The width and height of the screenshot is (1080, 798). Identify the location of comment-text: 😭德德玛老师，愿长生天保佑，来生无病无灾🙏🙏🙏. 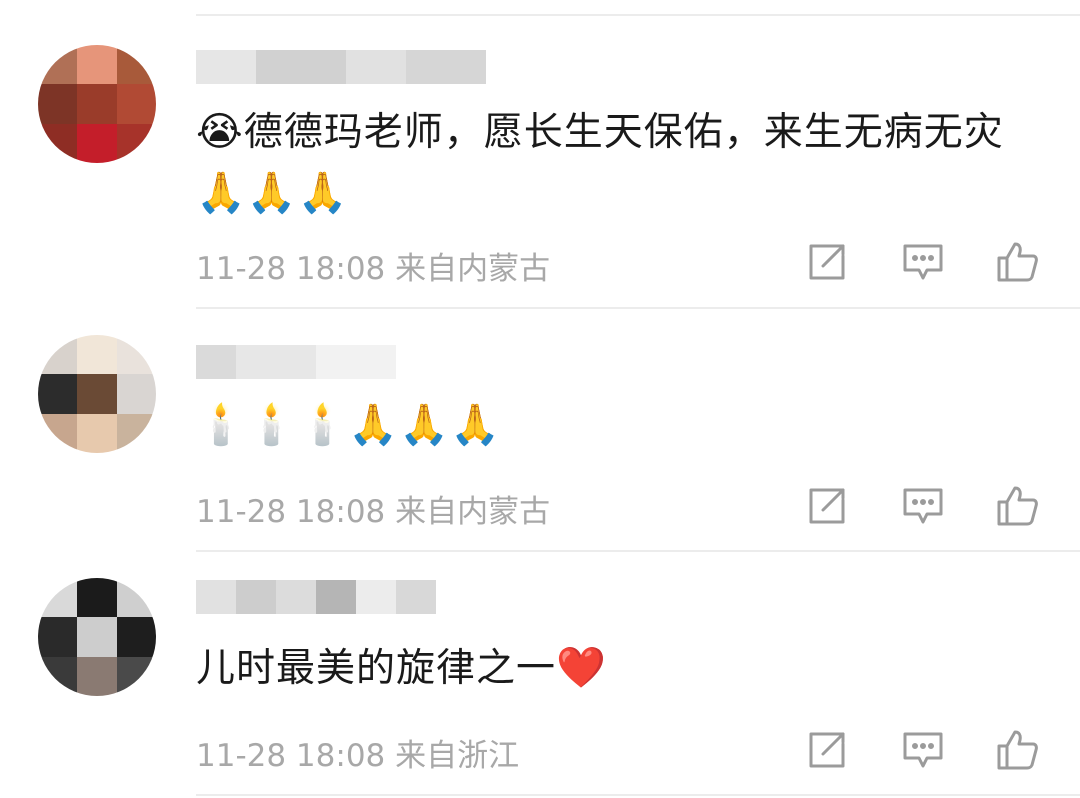
(600, 162).